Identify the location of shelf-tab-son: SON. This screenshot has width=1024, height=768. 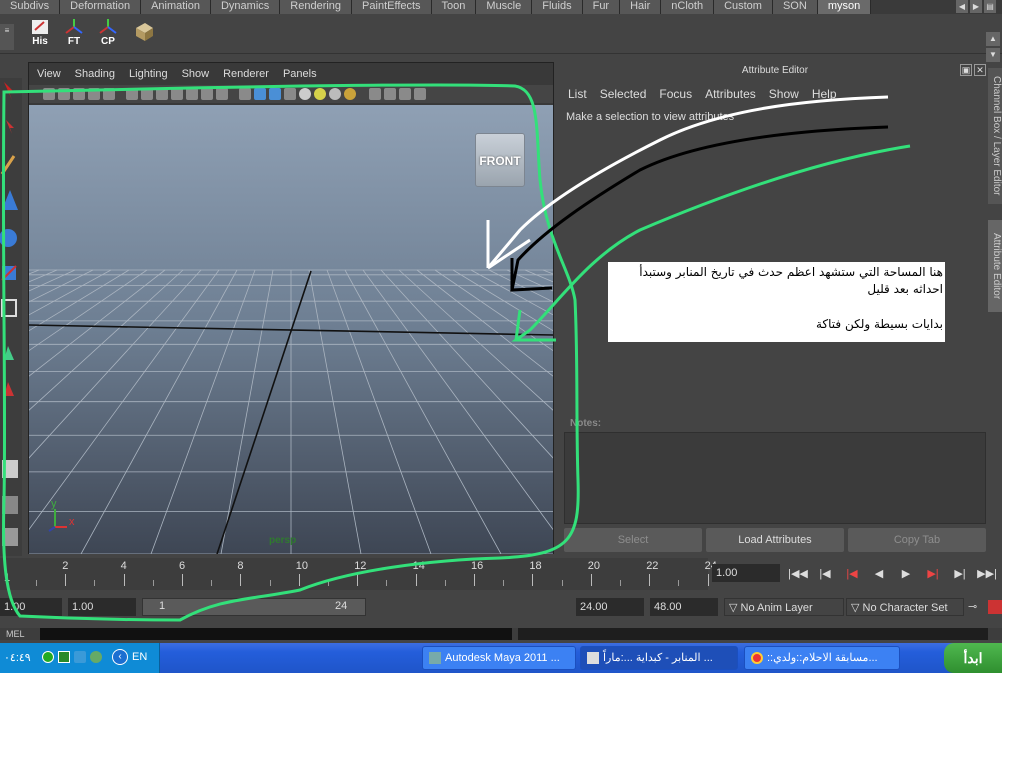
(795, 7).